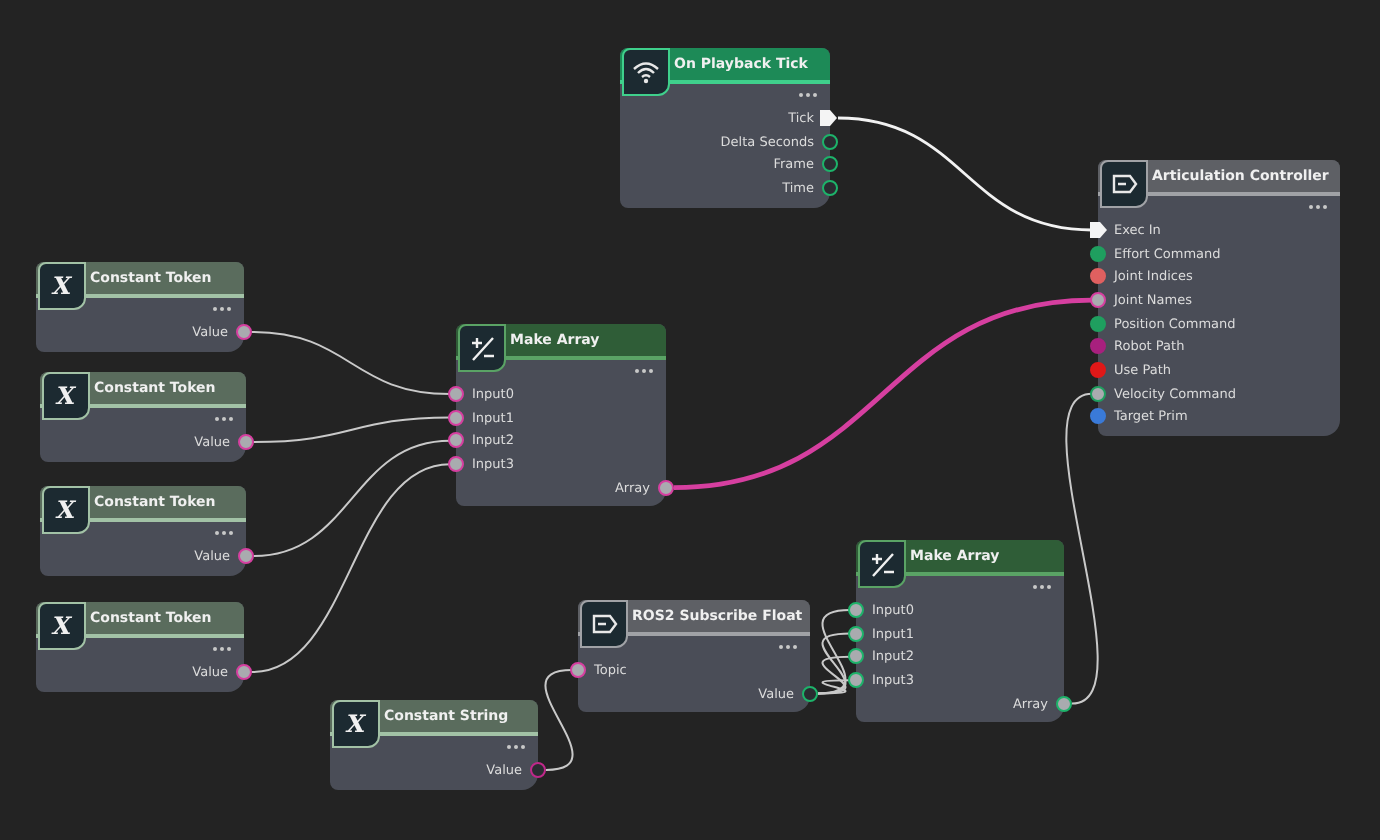  What do you see at coordinates (559, 720) in the screenshot?
I see `connection-wire` at bounding box center [559, 720].